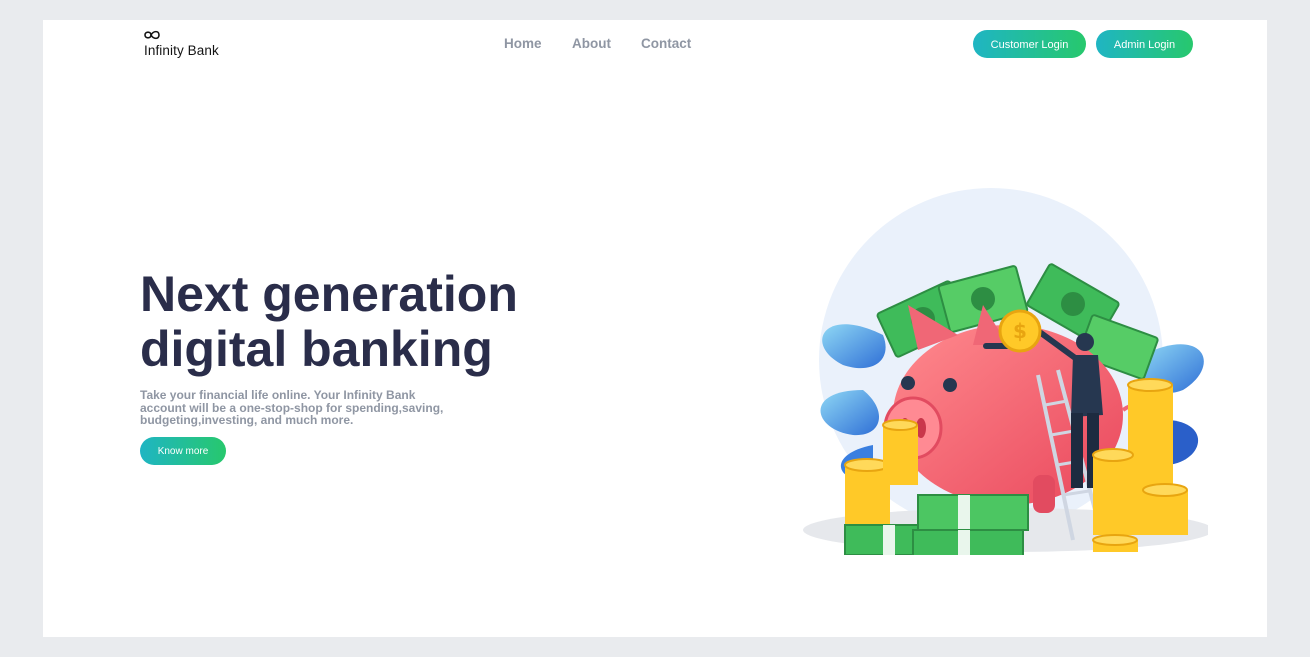  I want to click on brand-logo: Infinity Bank, so click(188, 44).